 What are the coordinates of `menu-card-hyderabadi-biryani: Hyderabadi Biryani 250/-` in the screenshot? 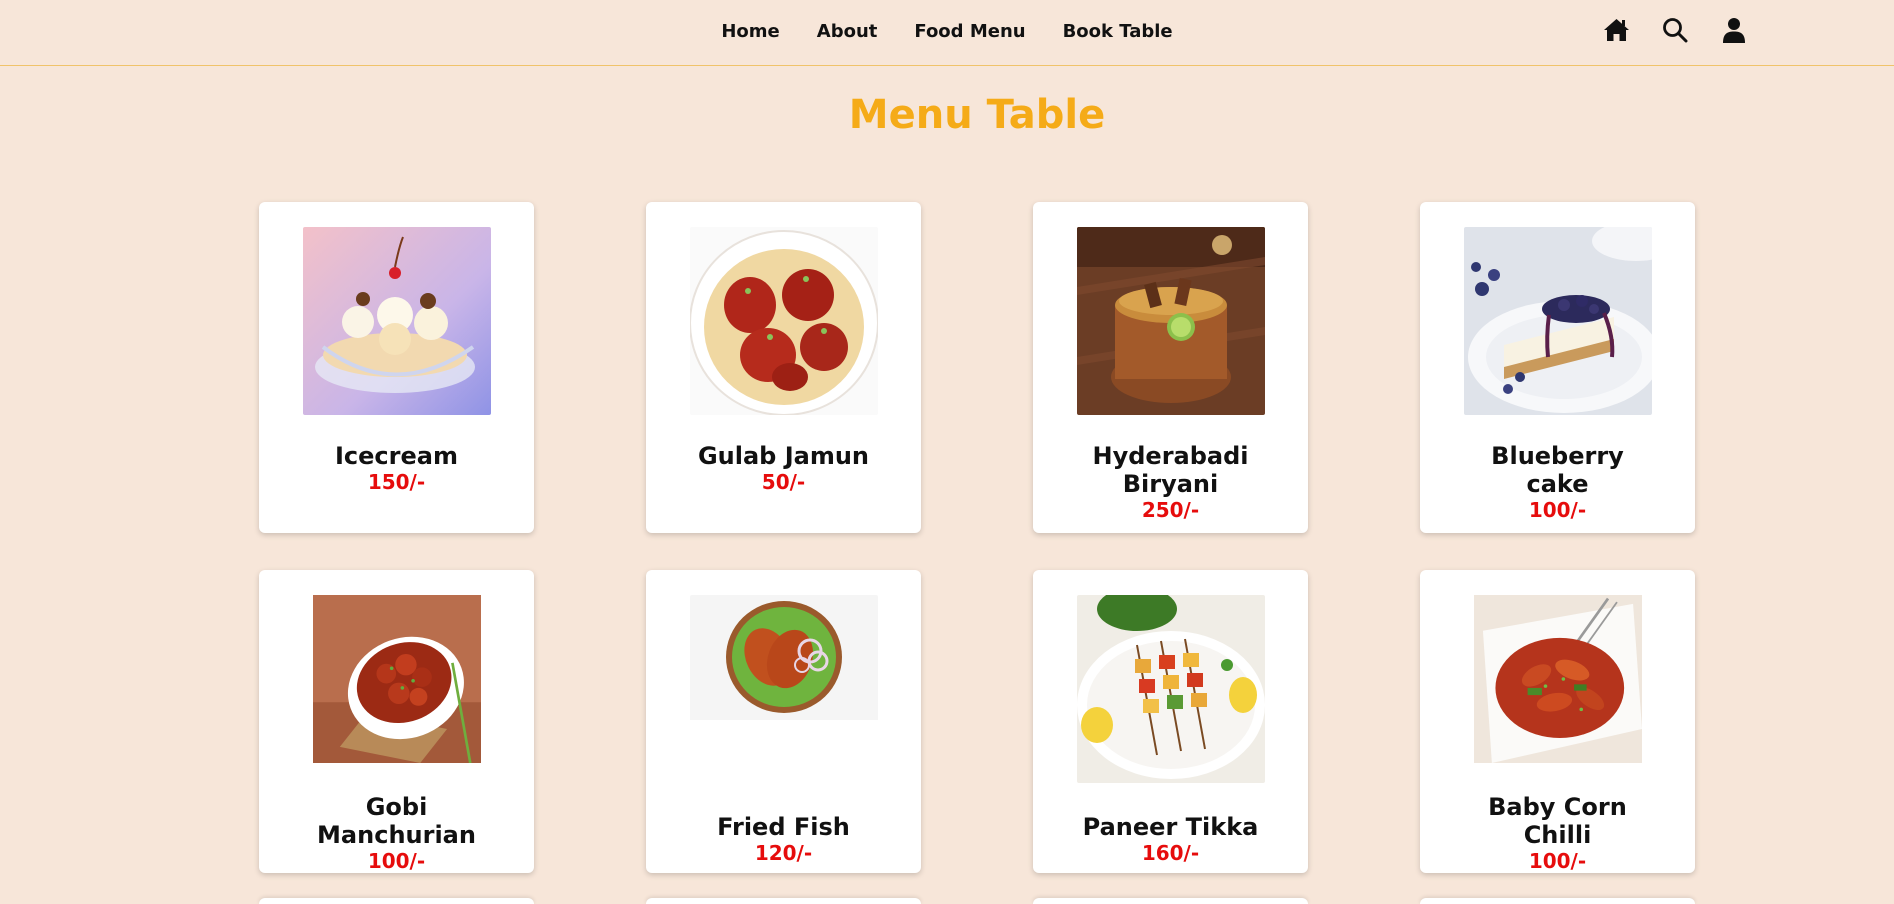 It's located at (1170, 367).